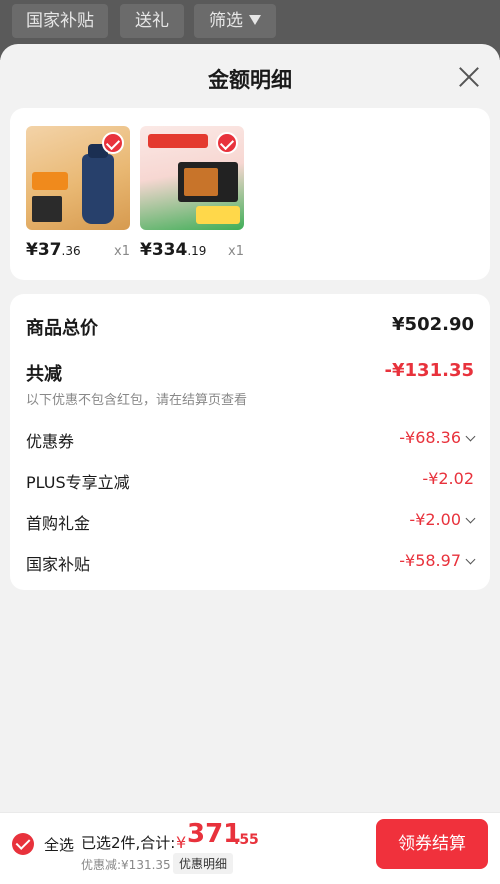 Image resolution: width=500 pixels, height=884 pixels. Describe the element at coordinates (53, 250) in the screenshot. I see `product-price: ¥37.36` at that location.